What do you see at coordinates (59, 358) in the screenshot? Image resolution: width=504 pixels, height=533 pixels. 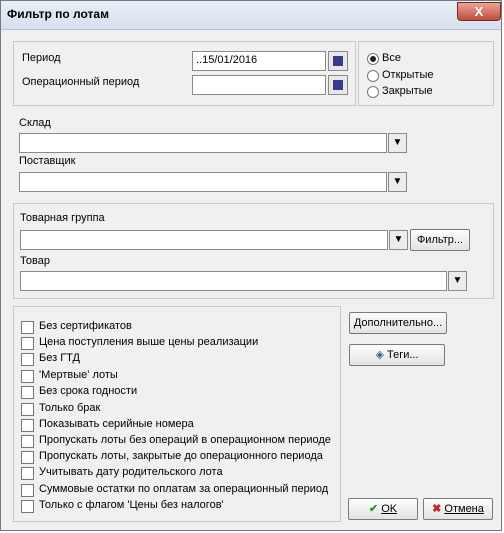 I see `option-label: Без ГТД` at bounding box center [59, 358].